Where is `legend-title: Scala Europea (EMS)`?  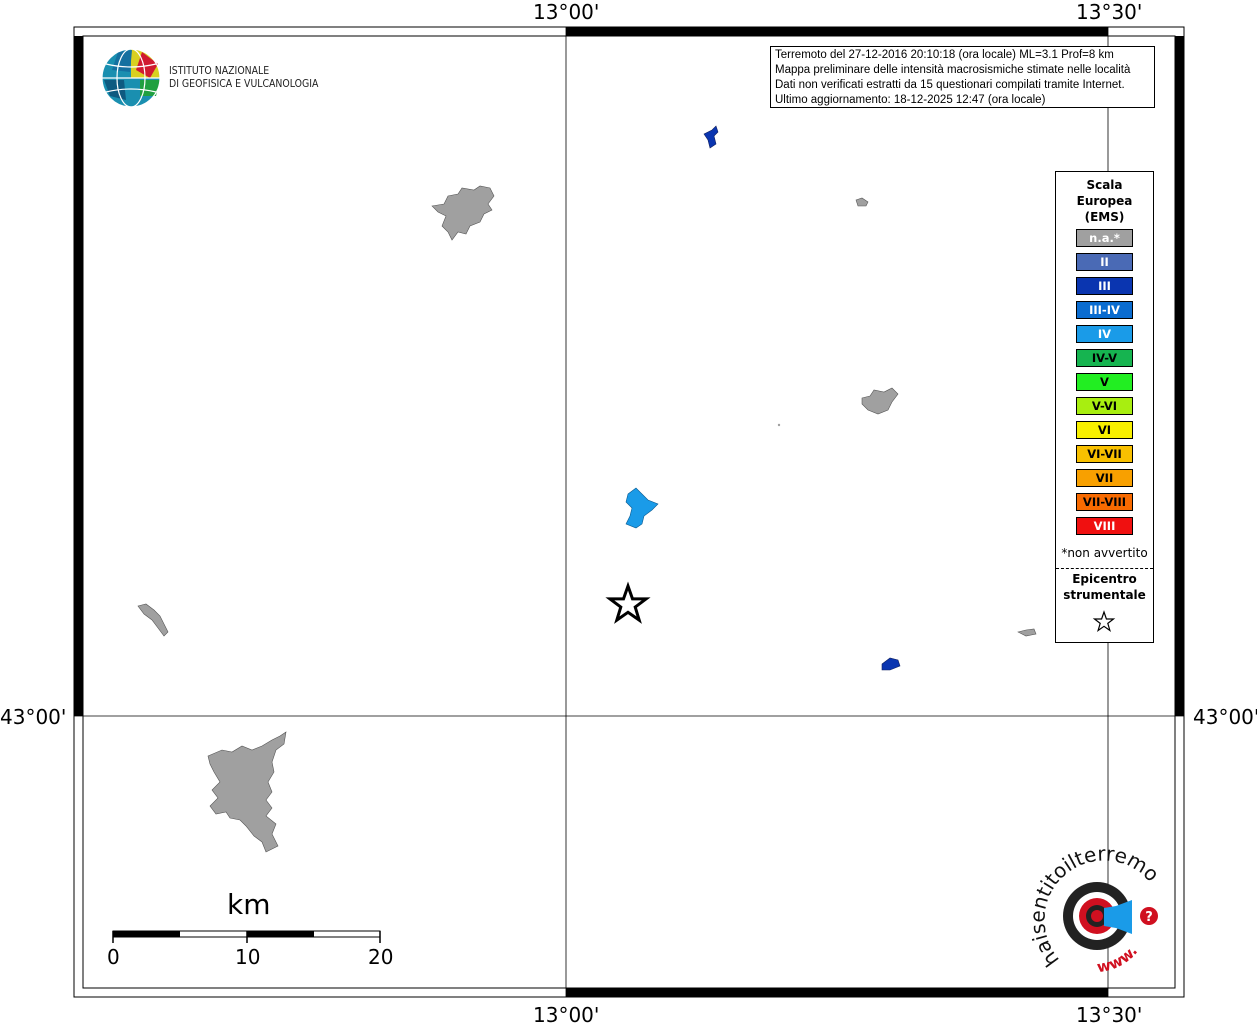
legend-title: Scala Europea (EMS) is located at coordinates (1104, 201).